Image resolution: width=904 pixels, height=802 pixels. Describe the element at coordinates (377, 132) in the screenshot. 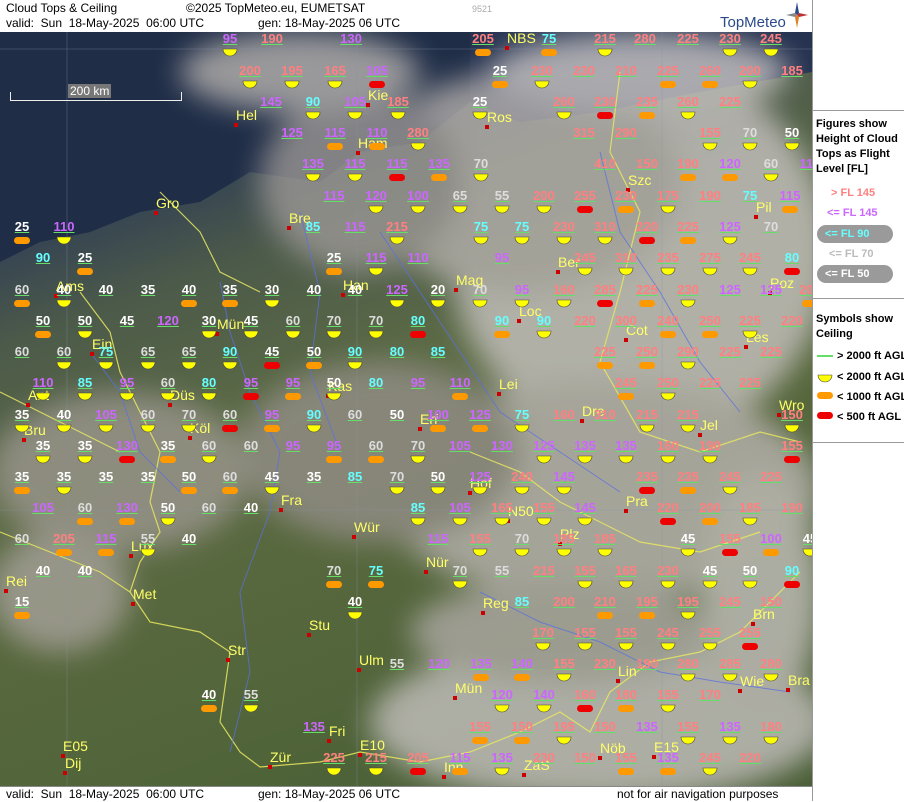

I see `cloud-top-value: 110` at that location.